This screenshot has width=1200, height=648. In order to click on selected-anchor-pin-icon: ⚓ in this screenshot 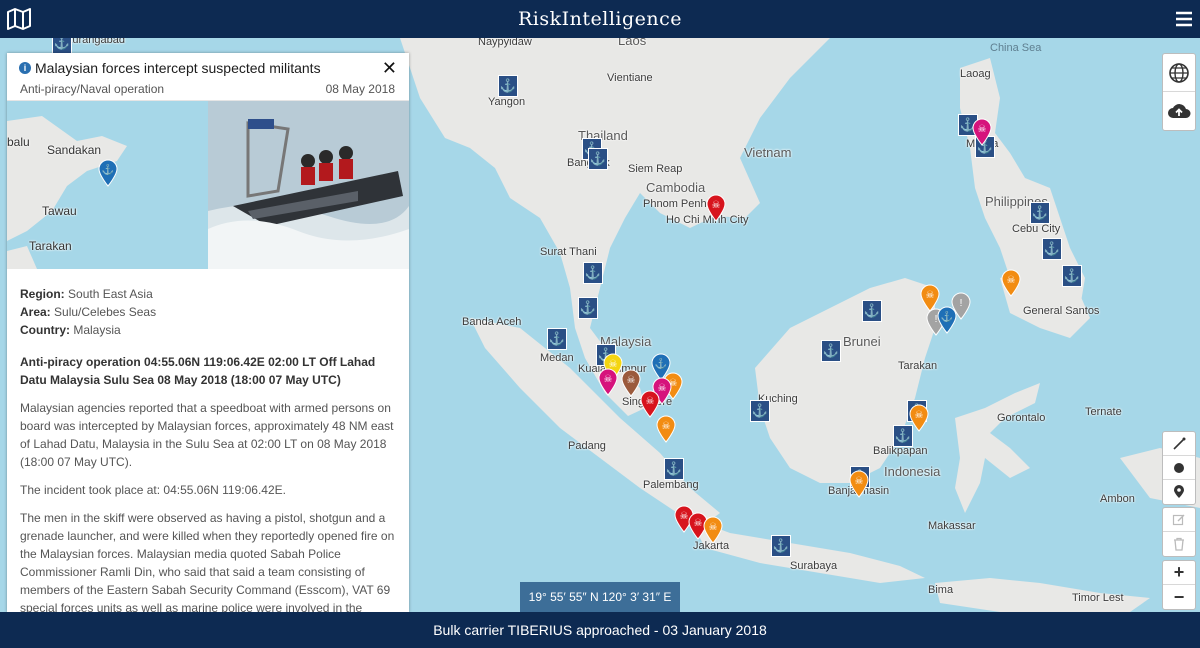, I will do `click(947, 320)`.